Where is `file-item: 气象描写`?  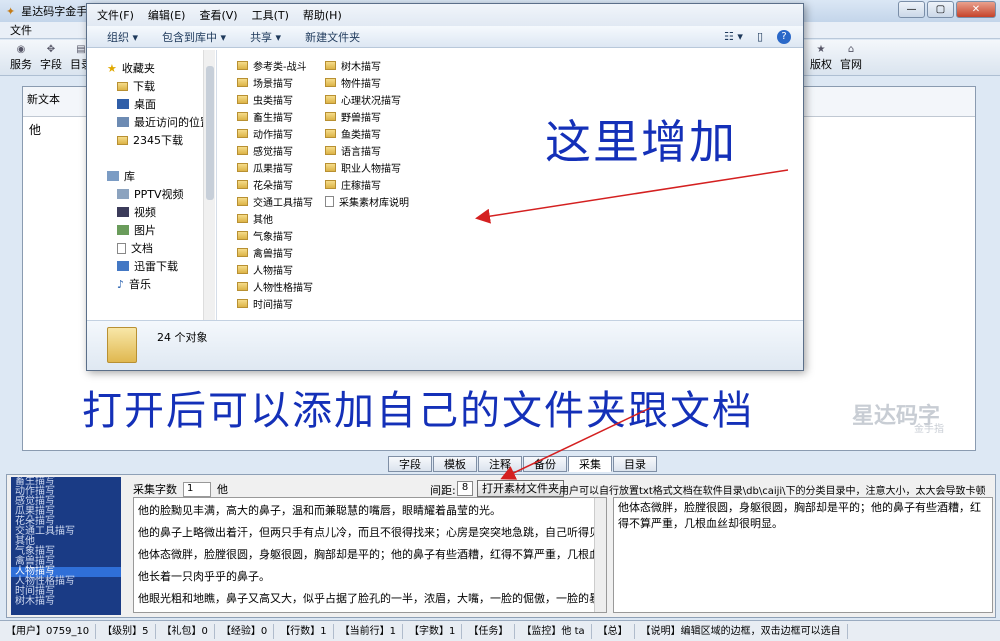 file-item: 气象描写 is located at coordinates (265, 235).